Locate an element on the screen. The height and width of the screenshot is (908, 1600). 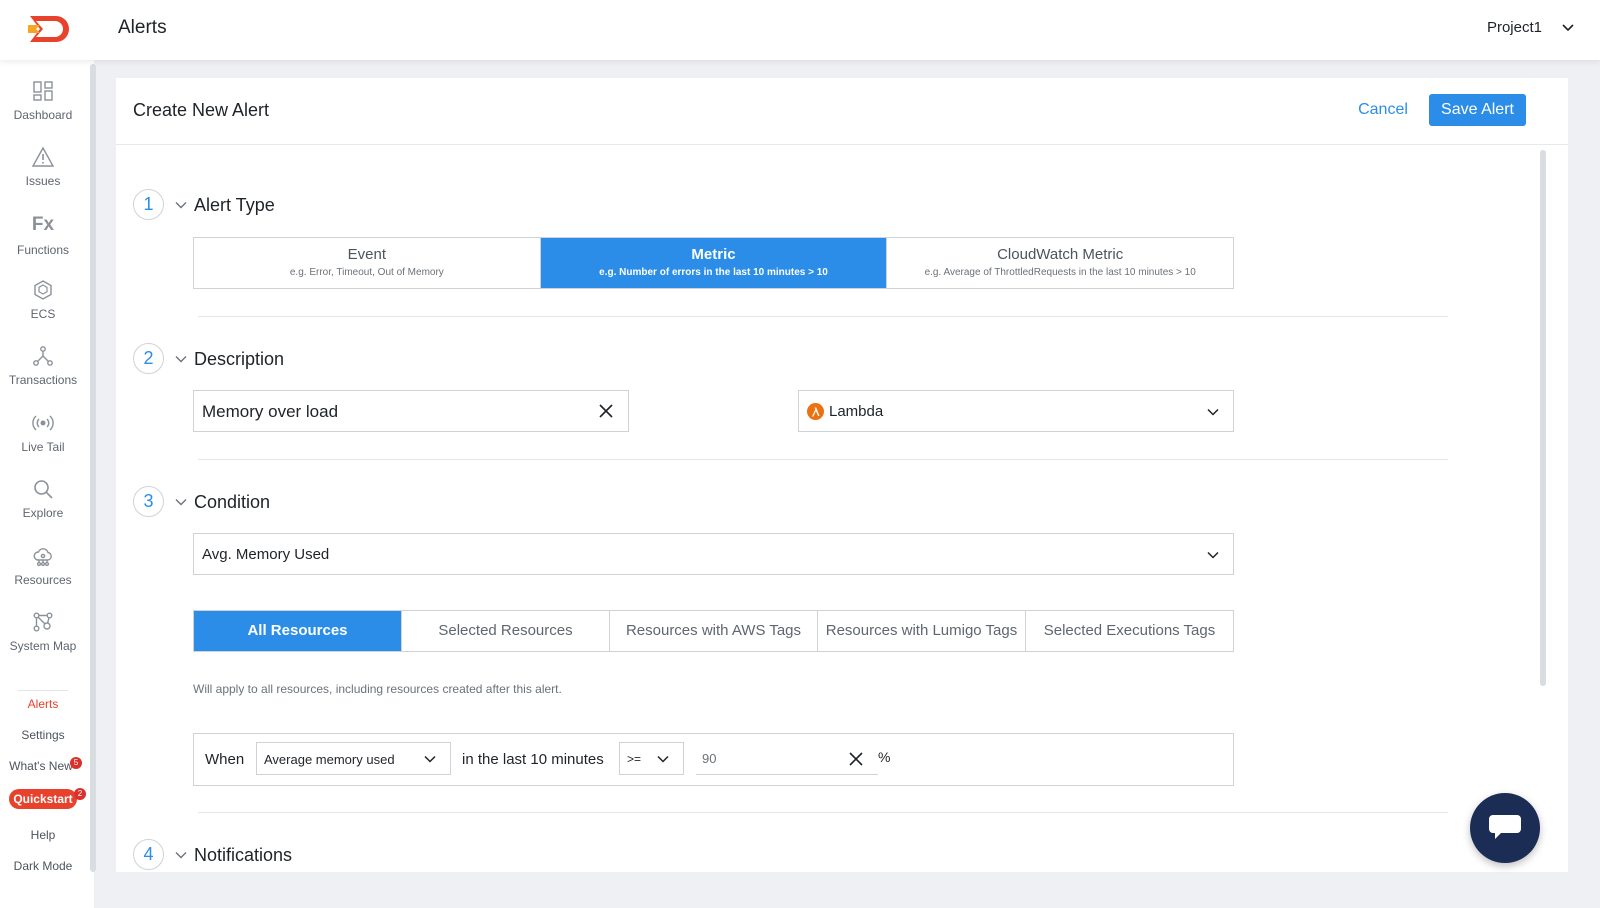
sidebar-item-label: Functions is located at coordinates (43, 250).